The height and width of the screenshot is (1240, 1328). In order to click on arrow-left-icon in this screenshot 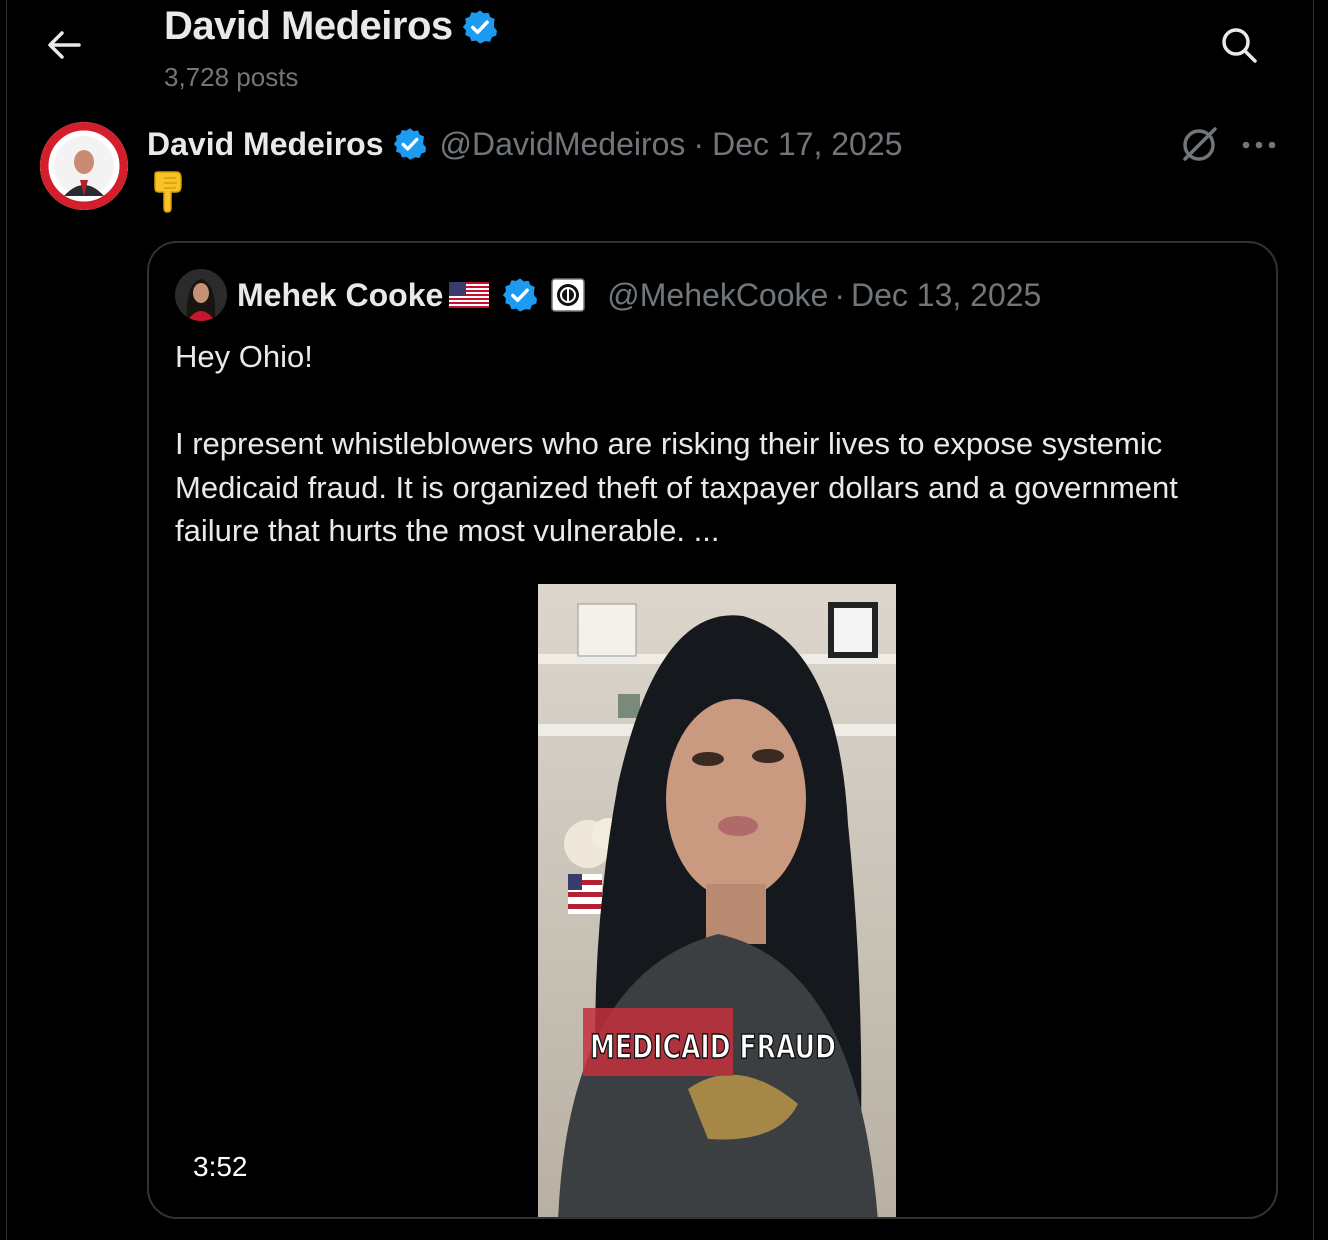, I will do `click(64, 45)`.